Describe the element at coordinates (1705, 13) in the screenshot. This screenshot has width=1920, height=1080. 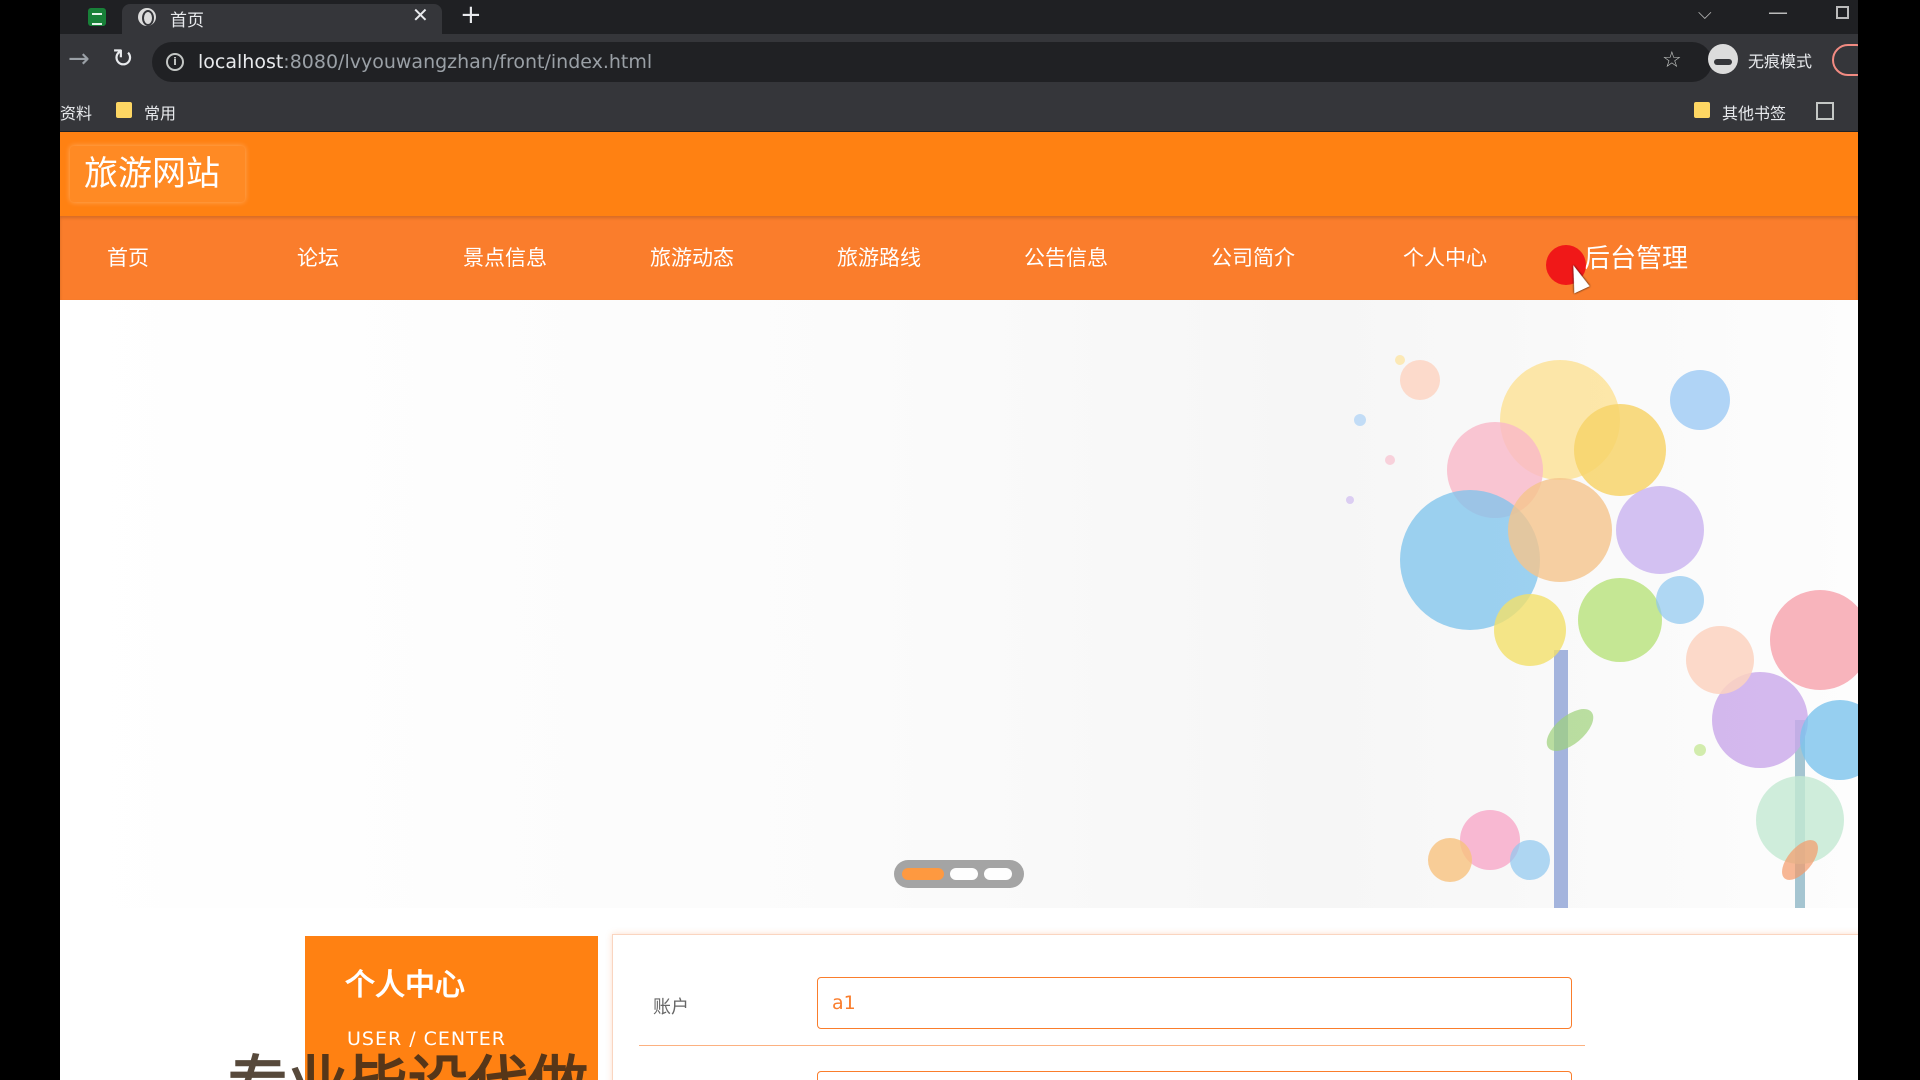
I see `tab-search-icon: ⌵` at that location.